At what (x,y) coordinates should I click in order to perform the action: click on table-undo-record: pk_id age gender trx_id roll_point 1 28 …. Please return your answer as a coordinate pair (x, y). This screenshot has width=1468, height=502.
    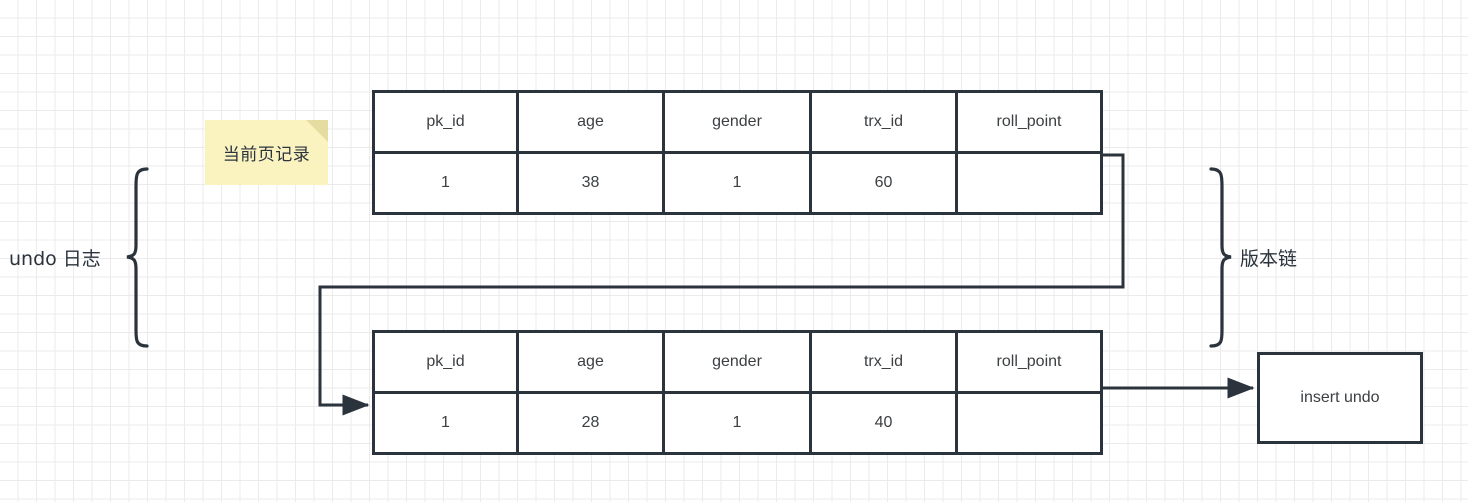
    Looking at the image, I should click on (737, 392).